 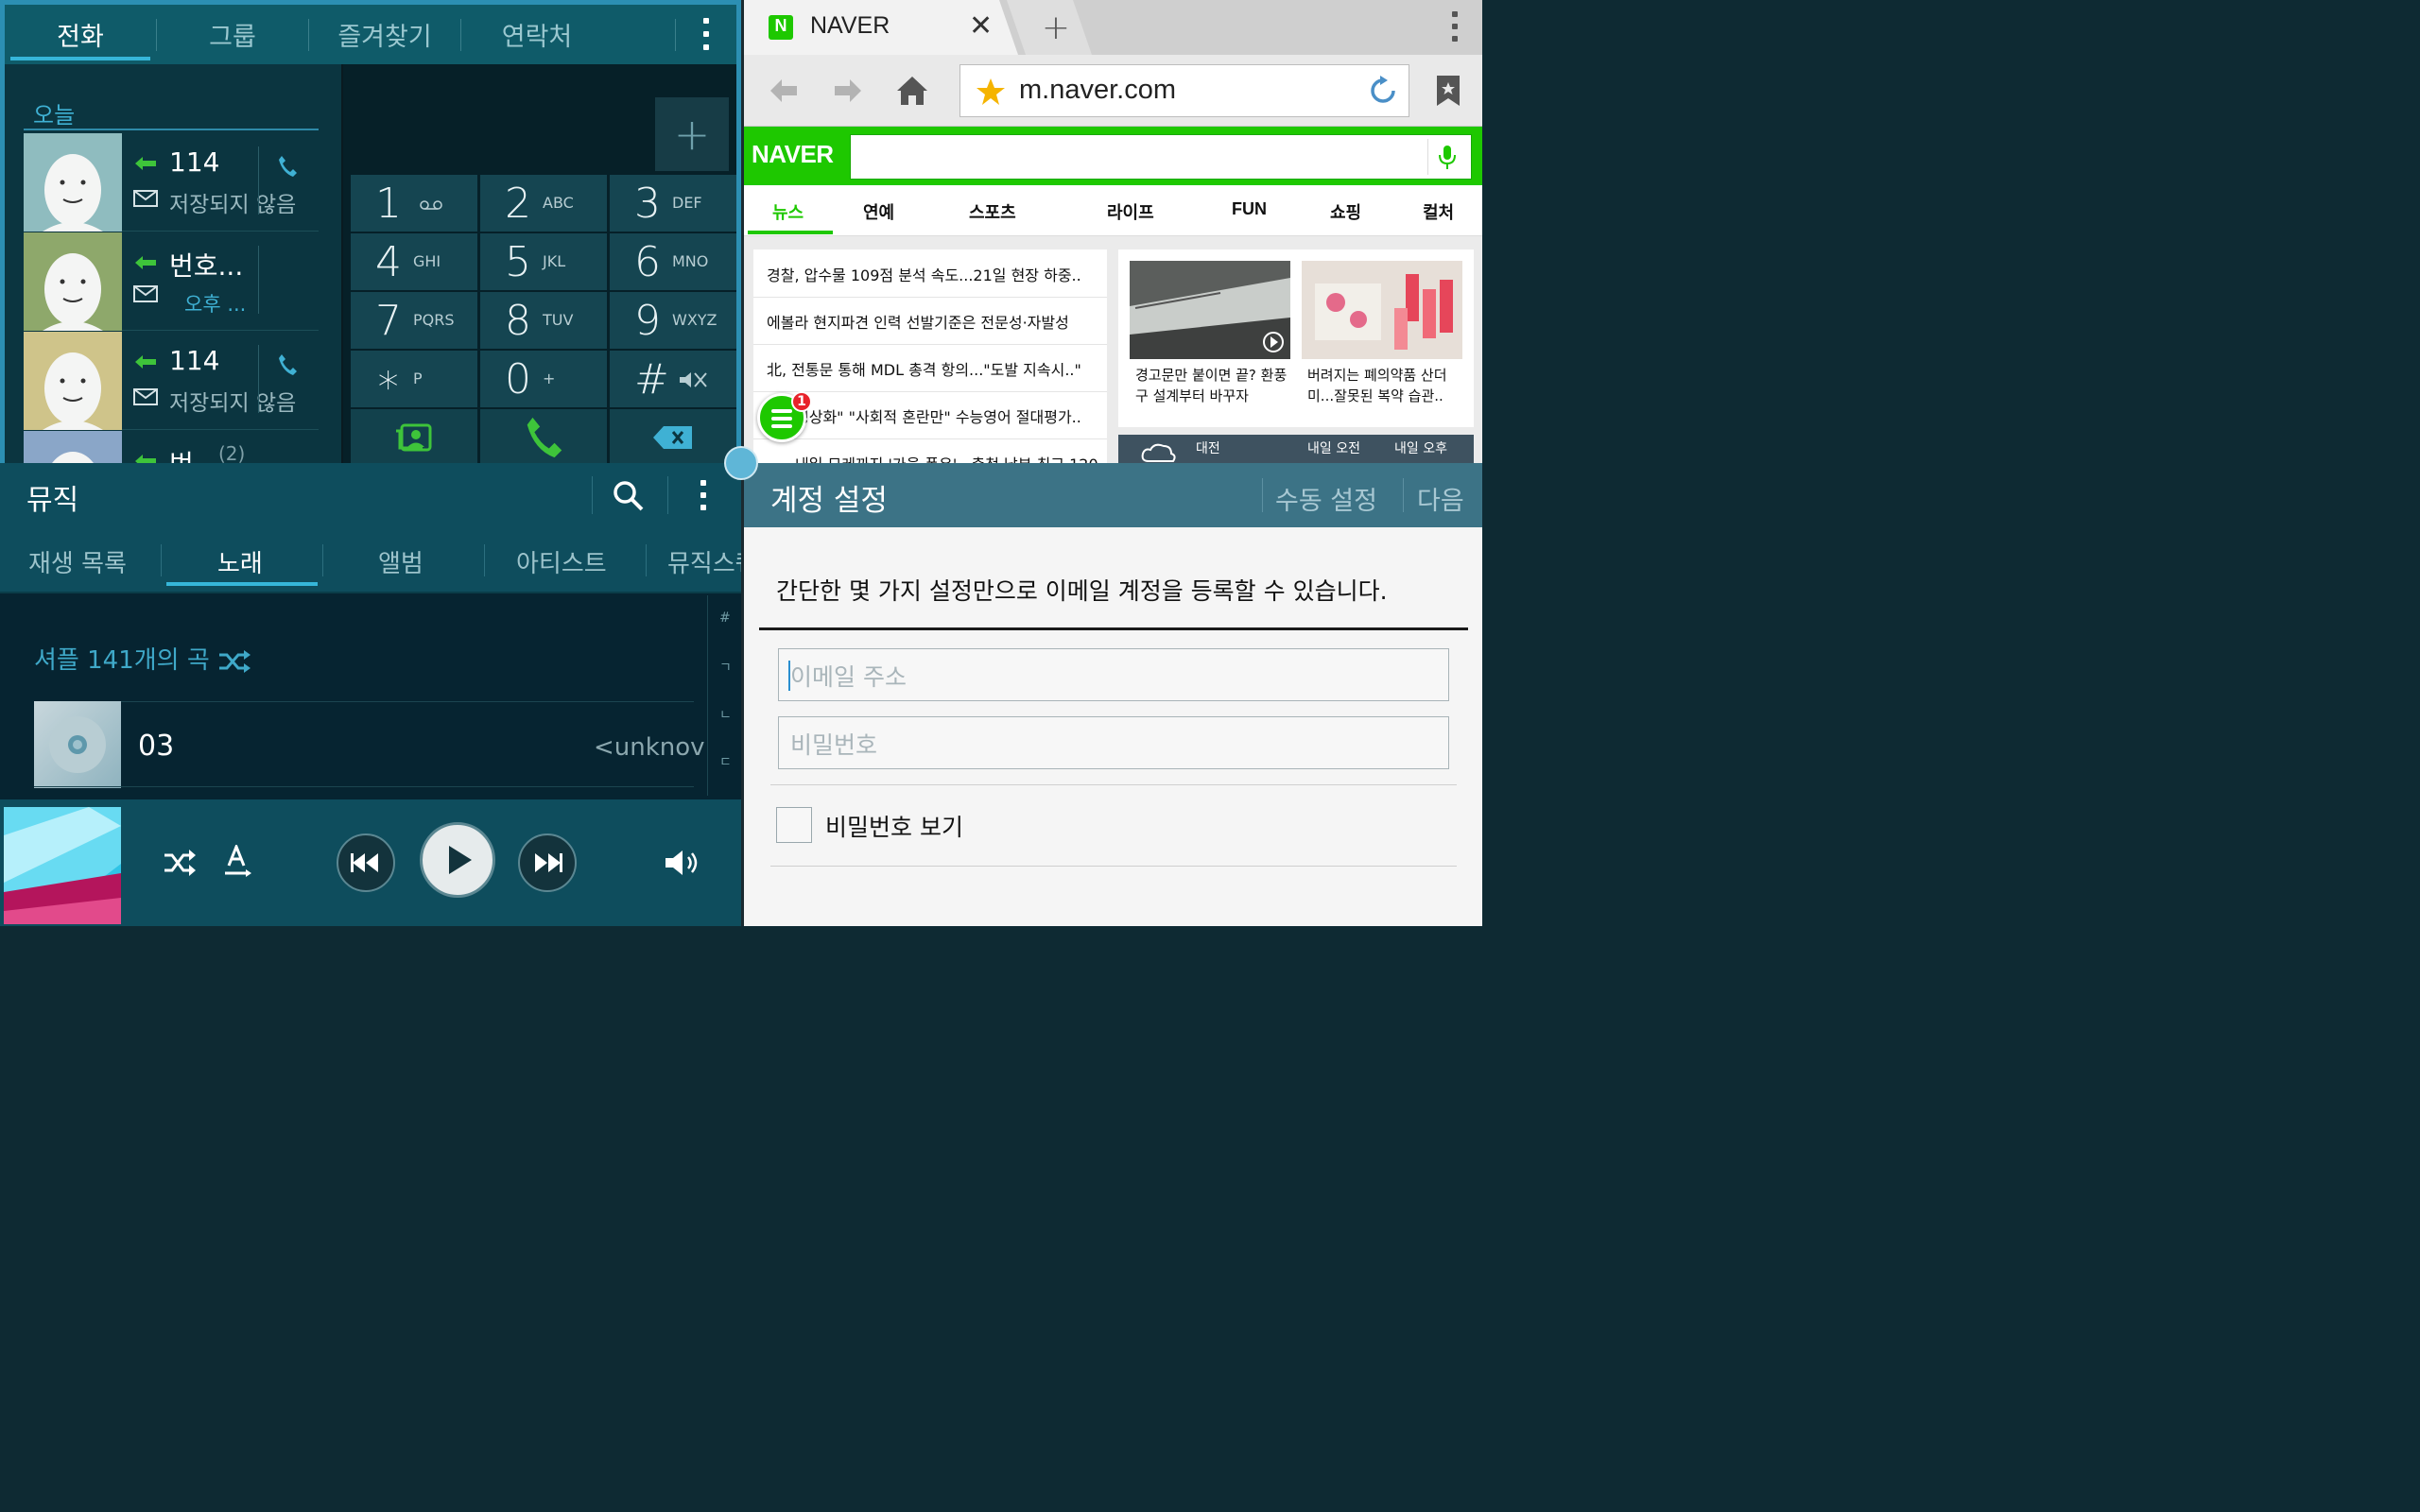 I want to click on shuffle-all-button: 셔플 141개의 곡, so click(x=142, y=658).